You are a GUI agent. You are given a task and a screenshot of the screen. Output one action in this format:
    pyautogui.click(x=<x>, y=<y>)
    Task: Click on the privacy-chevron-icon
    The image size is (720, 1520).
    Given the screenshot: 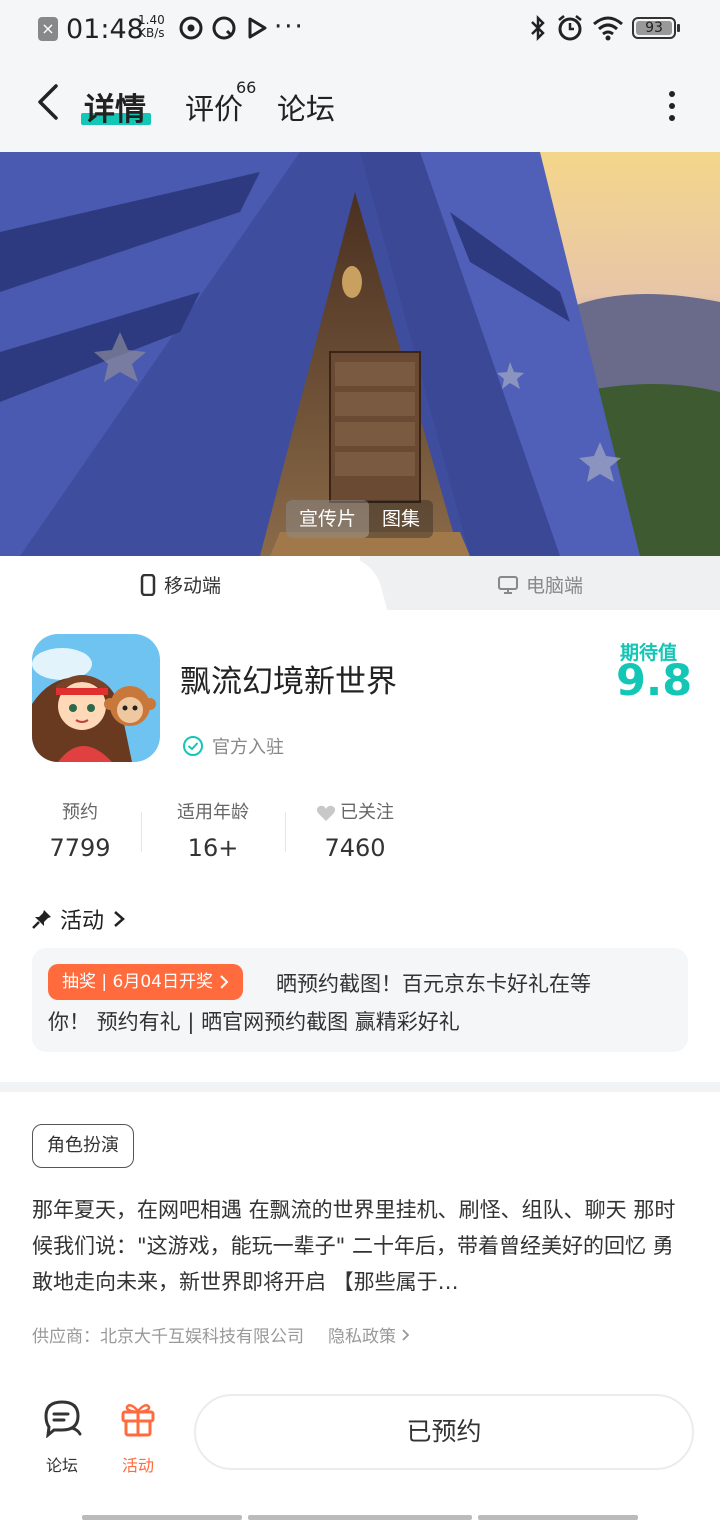 What is the action you would take?
    pyautogui.click(x=406, y=1335)
    